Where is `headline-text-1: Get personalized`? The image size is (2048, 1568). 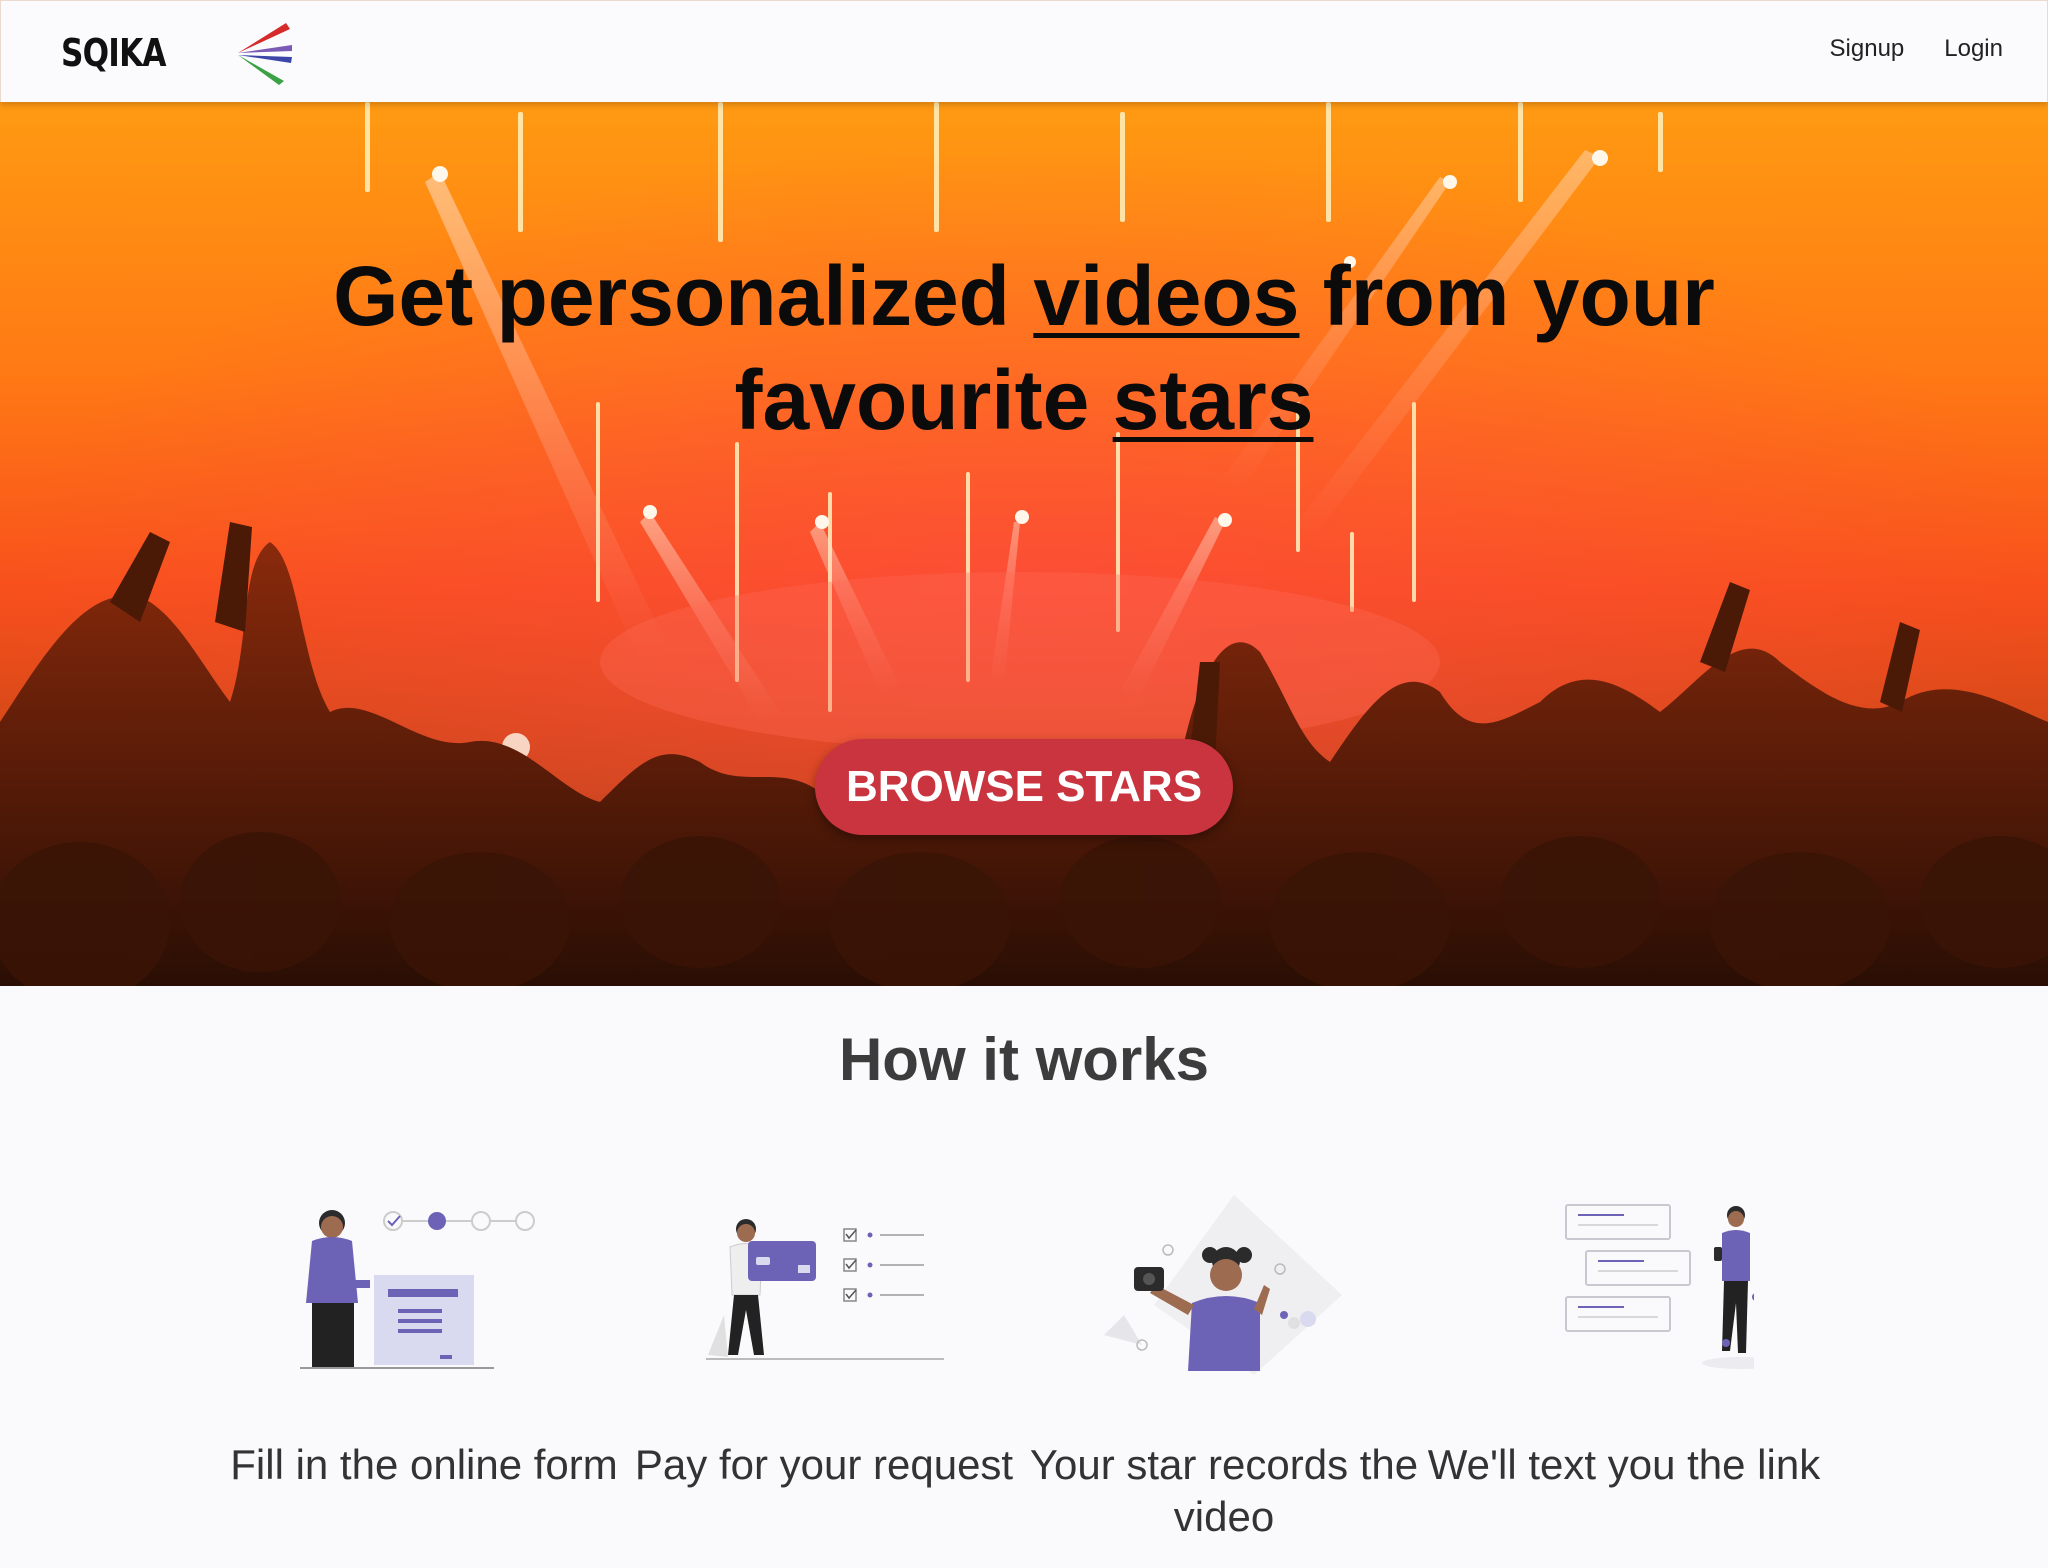
headline-text-1: Get personalized is located at coordinates (683, 296).